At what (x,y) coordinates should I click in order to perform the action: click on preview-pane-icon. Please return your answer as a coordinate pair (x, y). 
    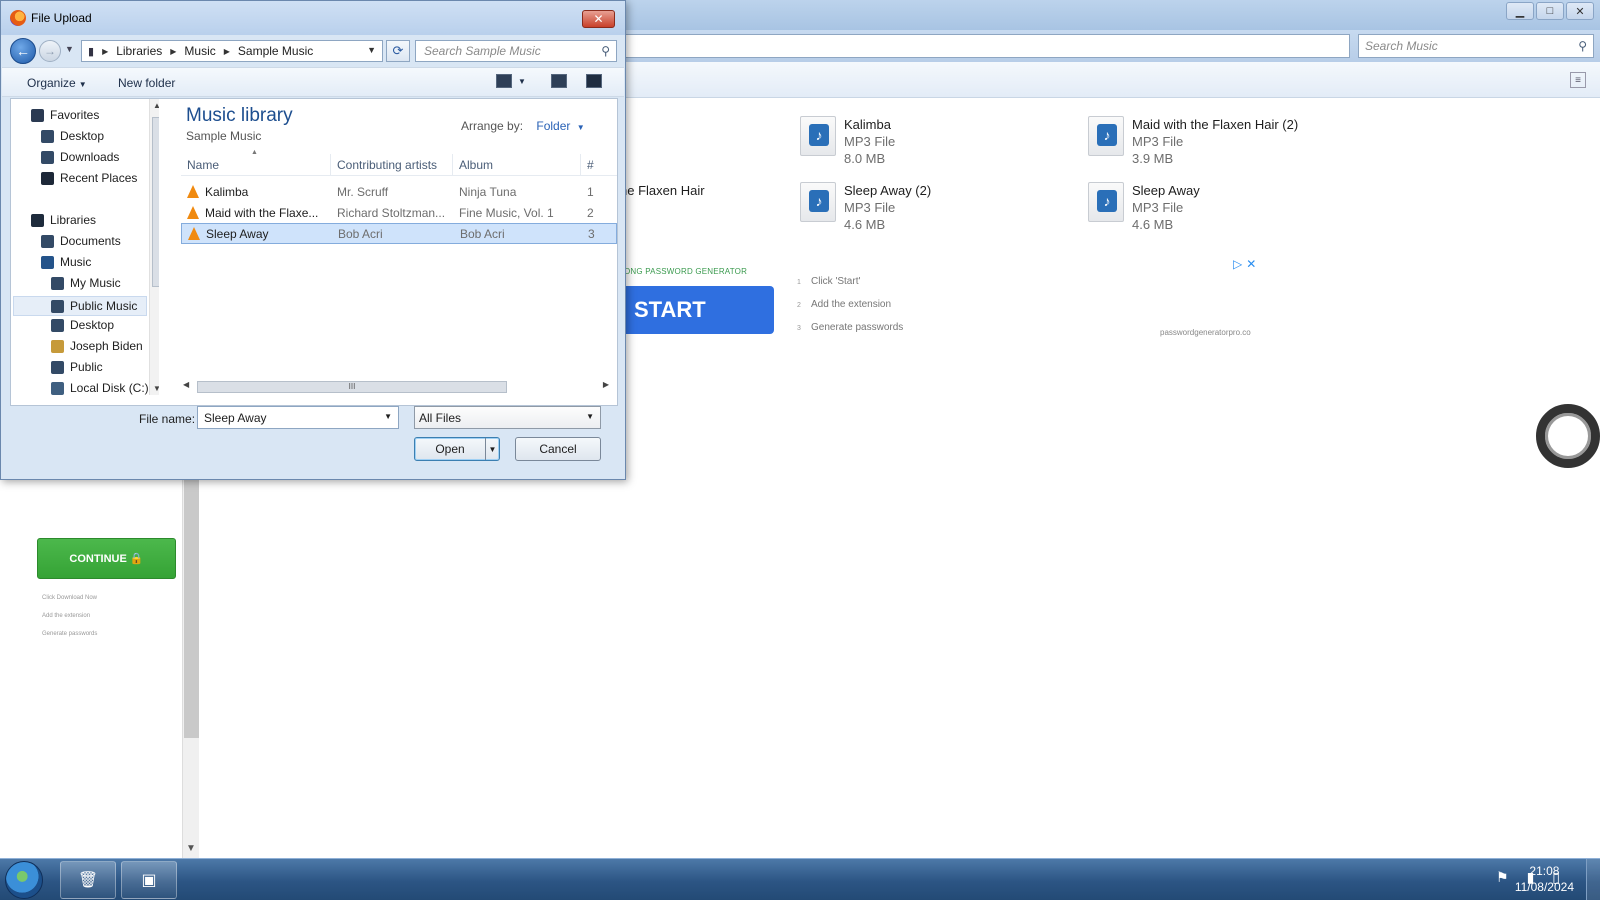
    Looking at the image, I should click on (559, 81).